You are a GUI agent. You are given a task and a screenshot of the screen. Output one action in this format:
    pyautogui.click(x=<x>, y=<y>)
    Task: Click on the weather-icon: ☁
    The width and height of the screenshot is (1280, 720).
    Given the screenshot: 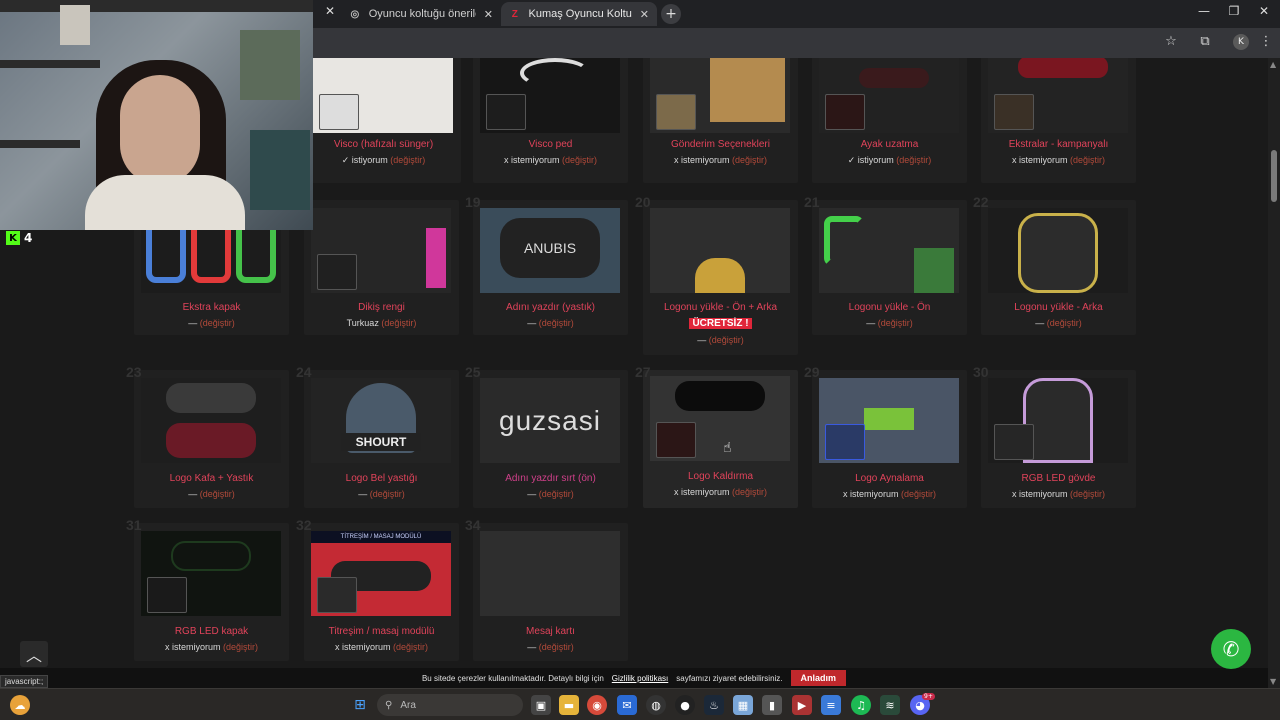 What is the action you would take?
    pyautogui.click(x=20, y=705)
    